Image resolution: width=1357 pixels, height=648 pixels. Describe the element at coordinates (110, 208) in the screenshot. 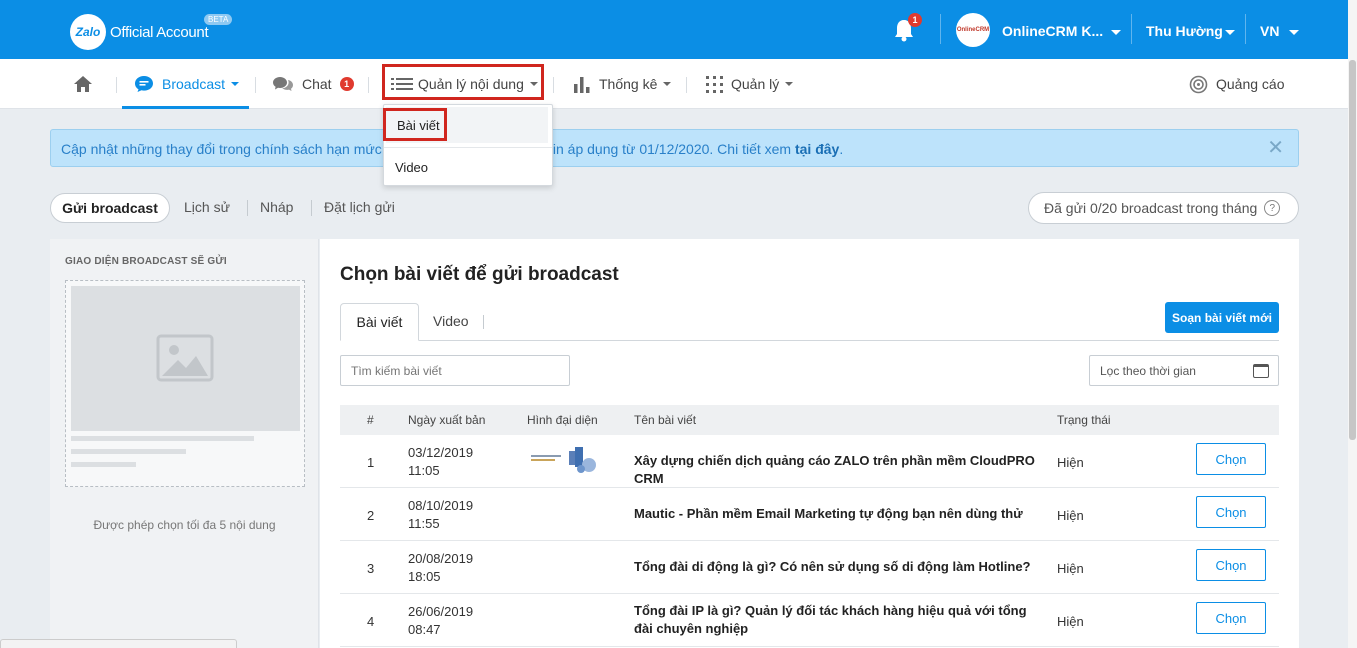

I see `subtab-send-broadcast: Gửi broadcast` at that location.